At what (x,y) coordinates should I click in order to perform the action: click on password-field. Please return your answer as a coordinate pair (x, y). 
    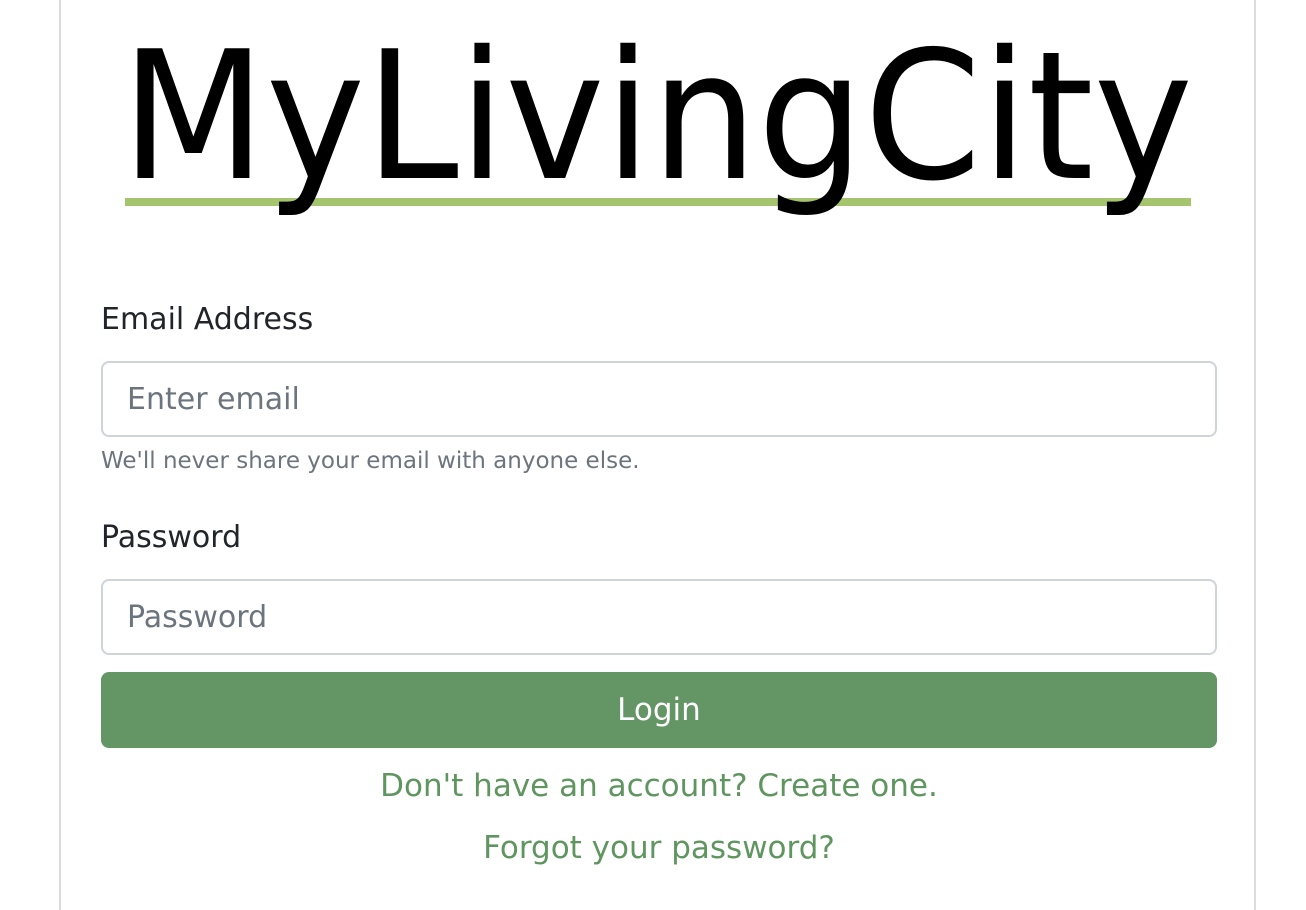
    Looking at the image, I should click on (659, 617).